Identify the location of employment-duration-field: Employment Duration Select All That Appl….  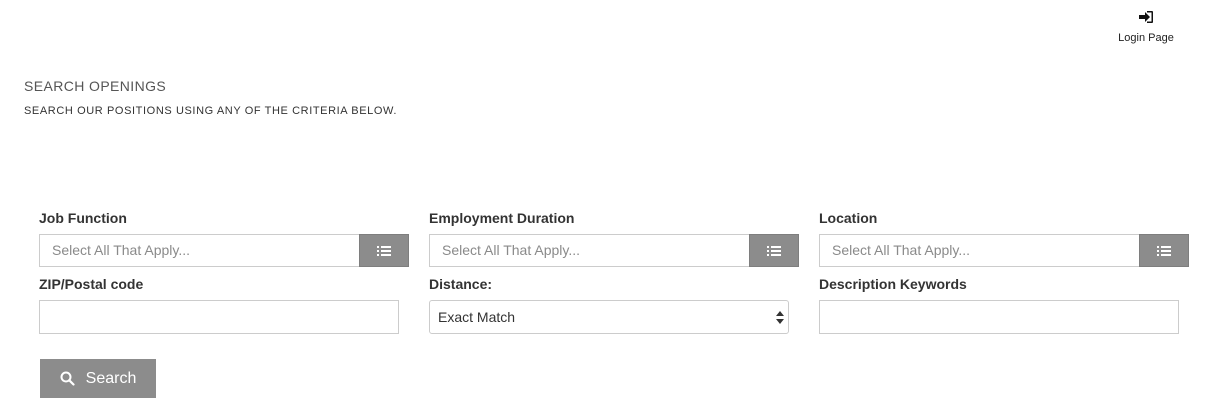
(614, 238).